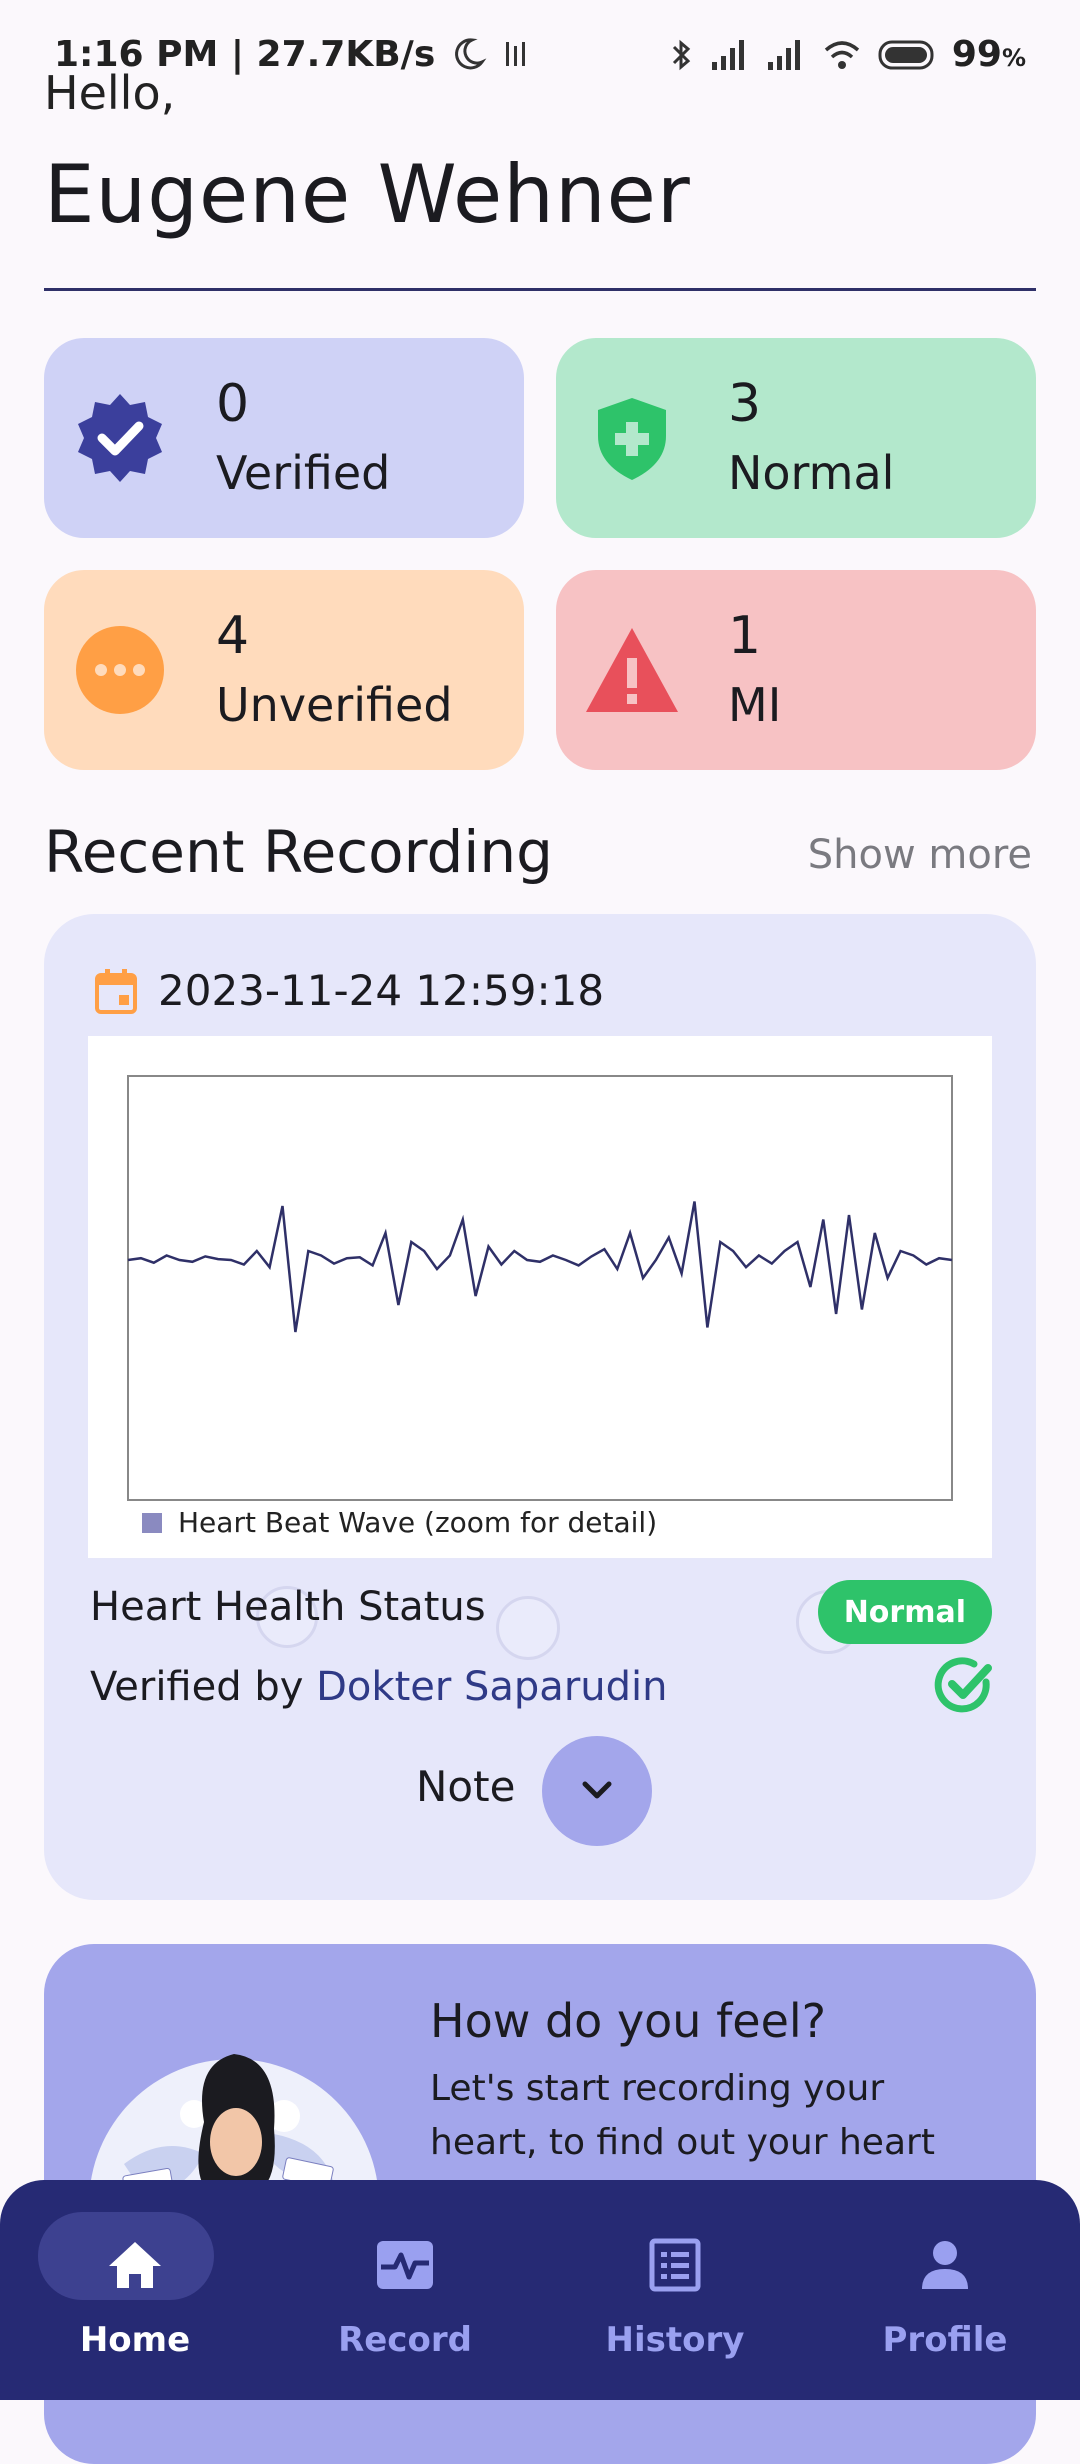 The image size is (1080, 2464). What do you see at coordinates (418, 1522) in the screenshot?
I see `legend-label: Heart Beat Wave (zoom for detail)` at bounding box center [418, 1522].